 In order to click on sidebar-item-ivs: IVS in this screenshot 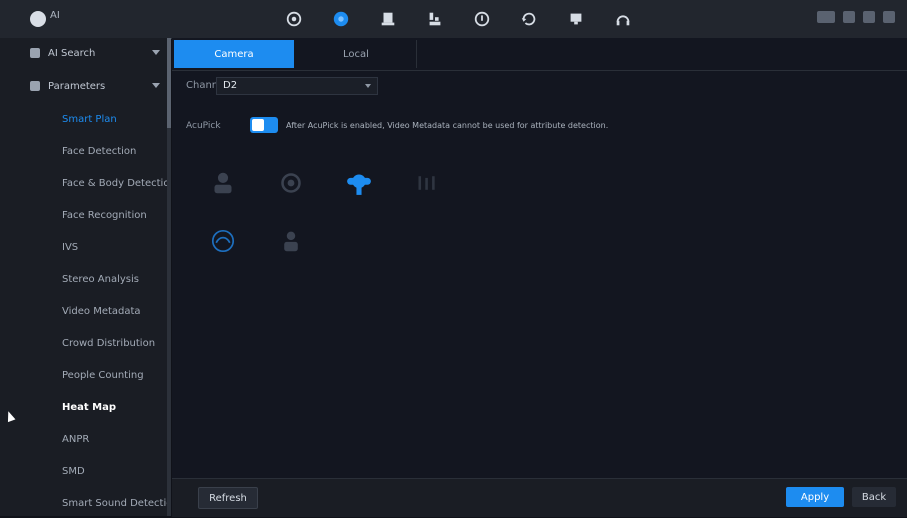, I will do `click(85, 247)`.